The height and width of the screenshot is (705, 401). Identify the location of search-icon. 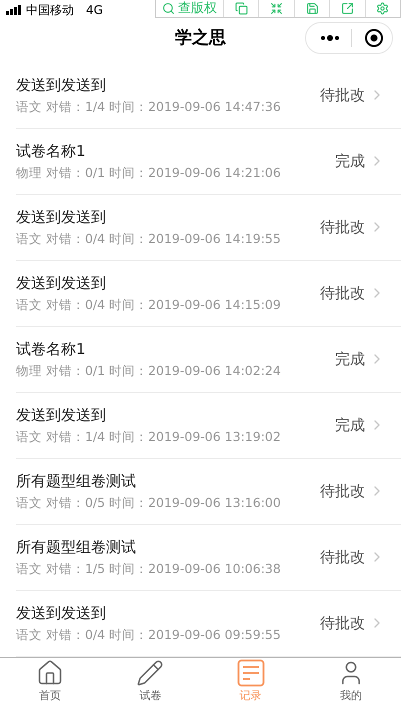
(168, 8).